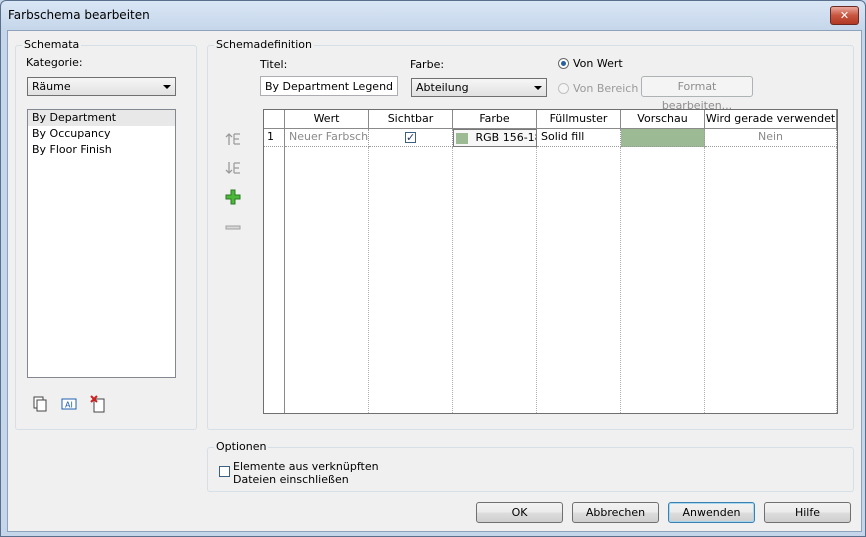  Describe the element at coordinates (442, 87) in the screenshot. I see `color-value: Abteilung` at that location.